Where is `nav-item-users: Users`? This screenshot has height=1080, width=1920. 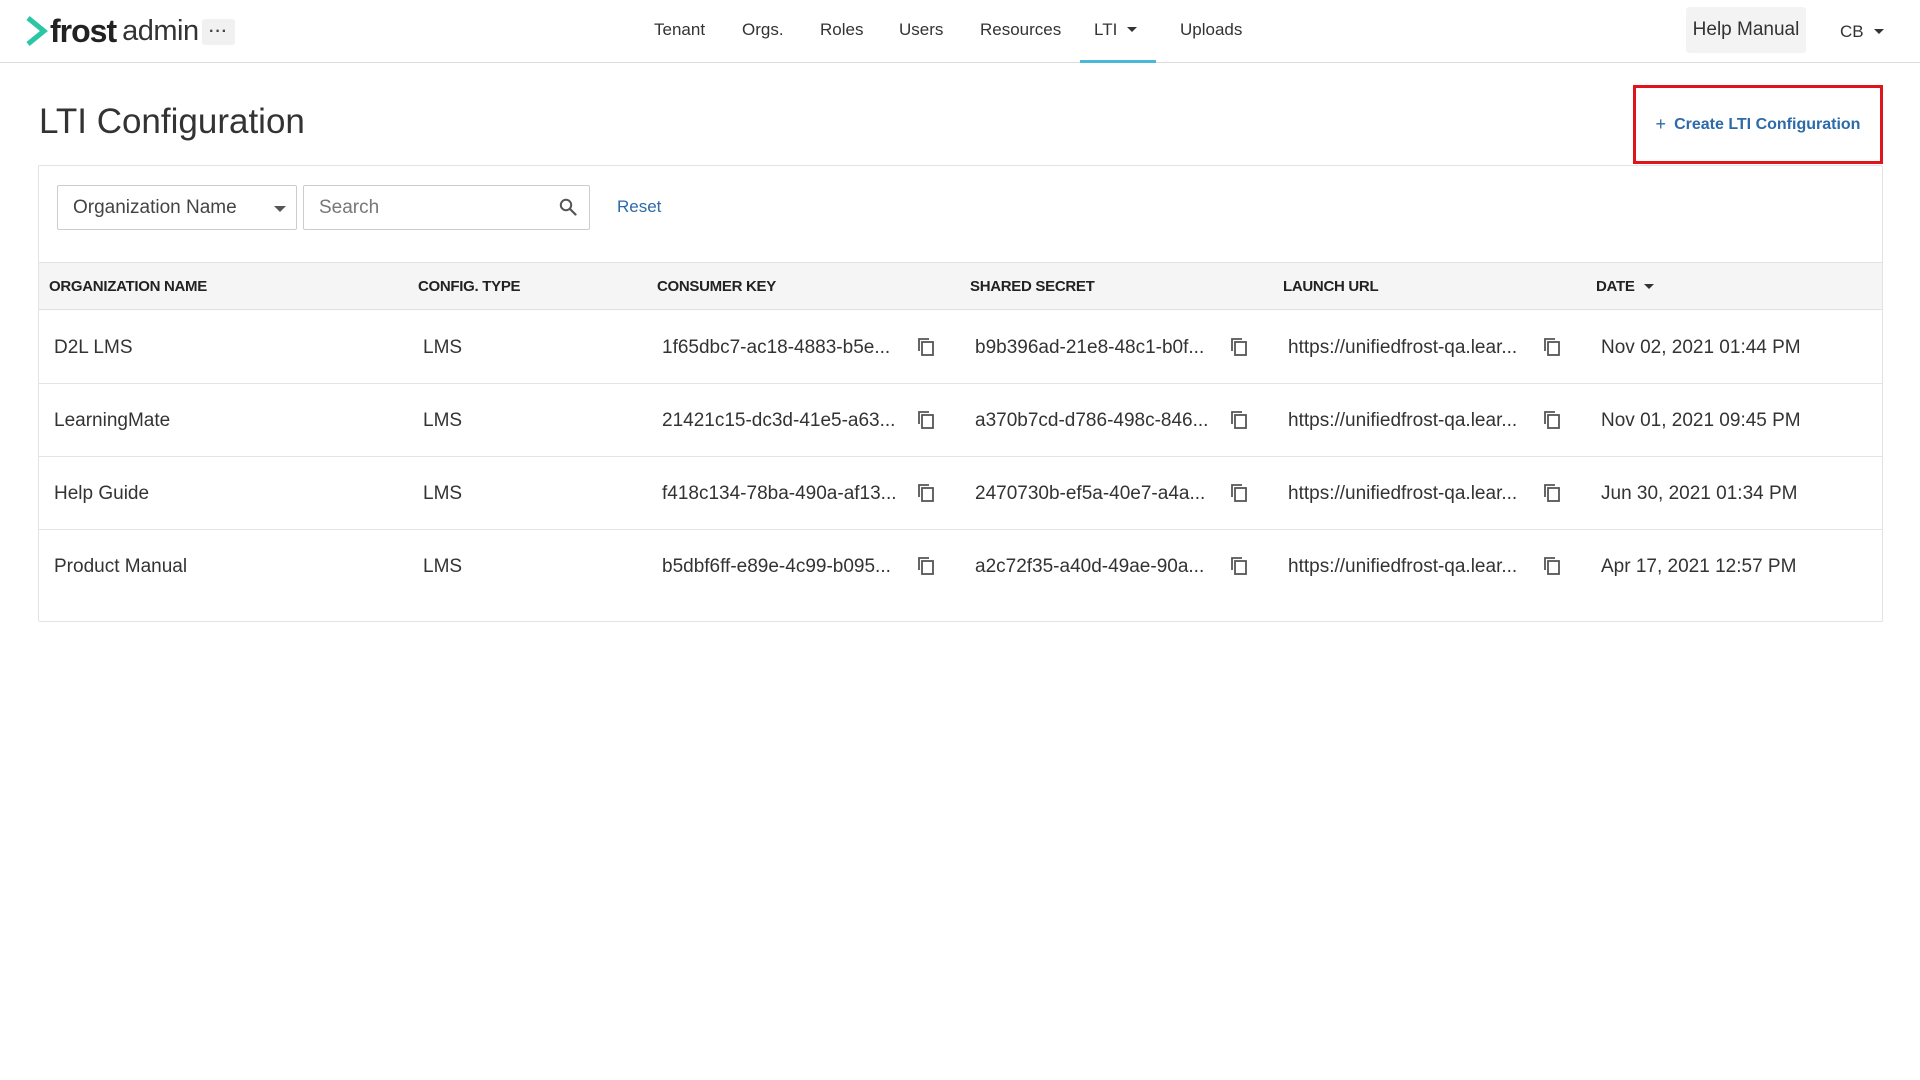 nav-item-users: Users is located at coordinates (921, 30).